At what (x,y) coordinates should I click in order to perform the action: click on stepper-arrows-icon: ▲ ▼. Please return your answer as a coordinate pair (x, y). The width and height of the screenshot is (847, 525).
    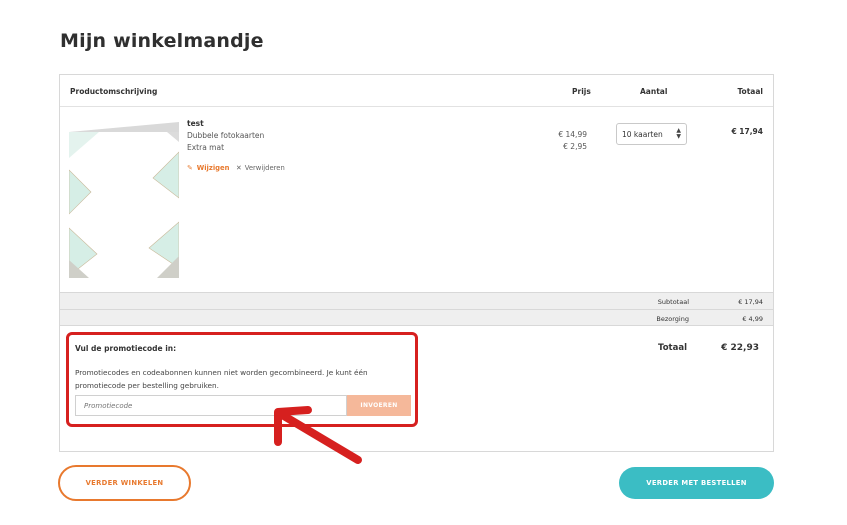
    Looking at the image, I should click on (678, 133).